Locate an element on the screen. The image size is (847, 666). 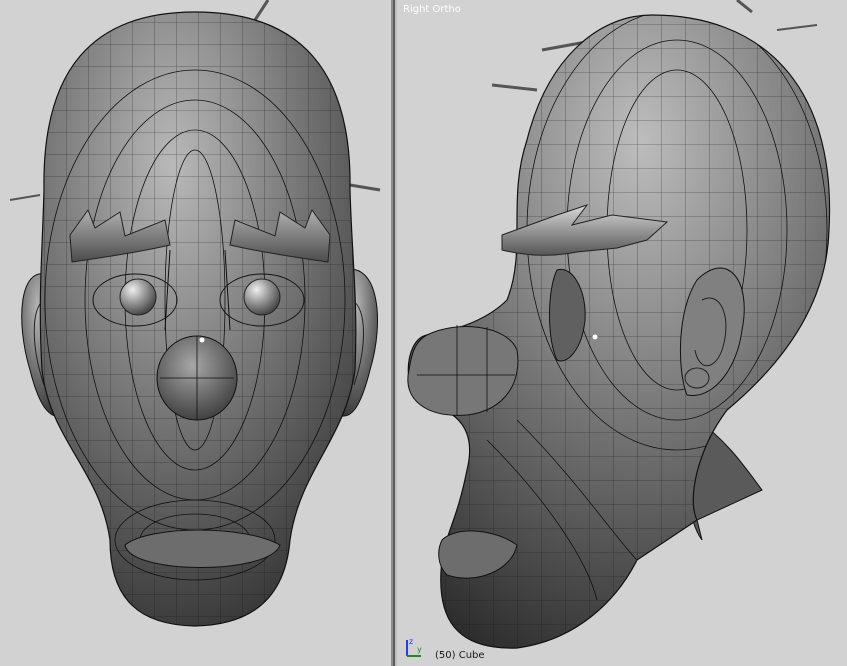
axis-gizmo-icon: z y is located at coordinates (414, 647).